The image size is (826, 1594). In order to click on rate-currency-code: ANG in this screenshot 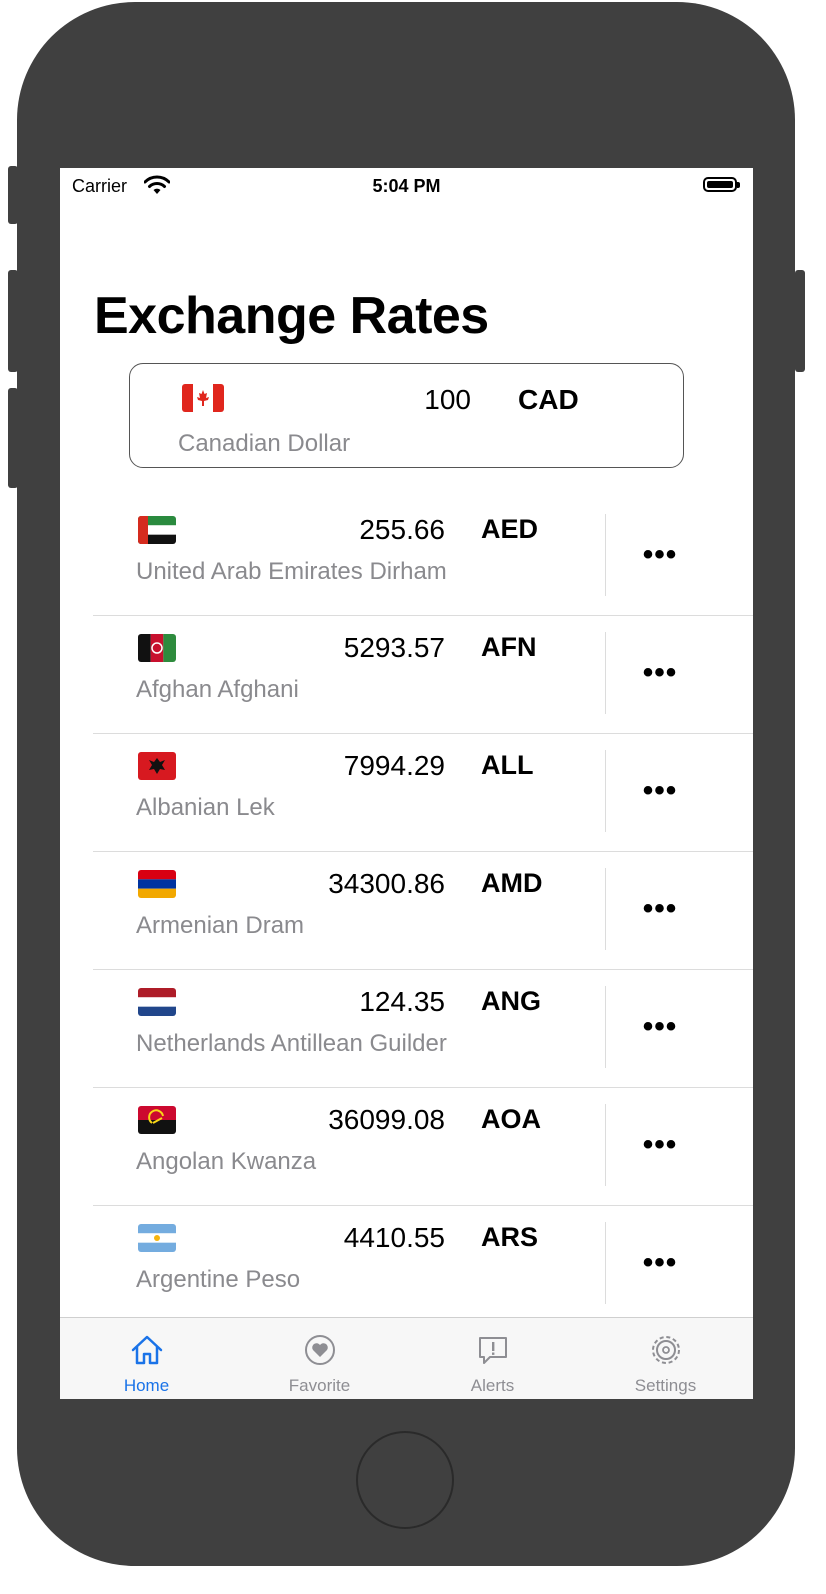, I will do `click(511, 1001)`.